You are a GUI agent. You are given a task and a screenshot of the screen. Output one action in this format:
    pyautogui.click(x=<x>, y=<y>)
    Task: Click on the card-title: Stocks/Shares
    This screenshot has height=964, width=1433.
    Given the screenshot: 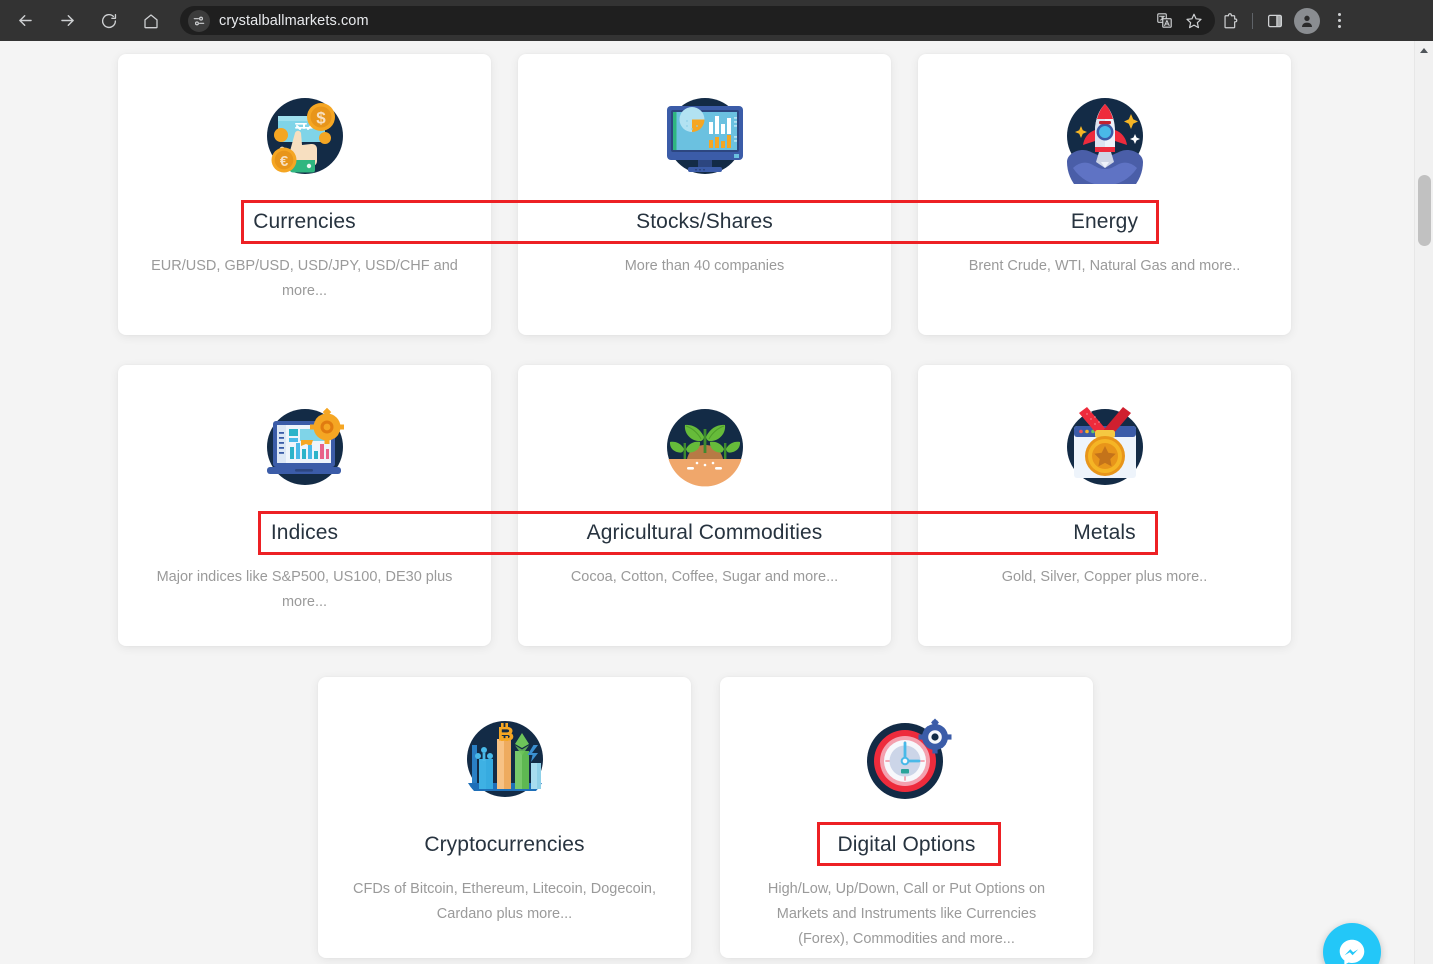 What is the action you would take?
    pyautogui.click(x=704, y=221)
    